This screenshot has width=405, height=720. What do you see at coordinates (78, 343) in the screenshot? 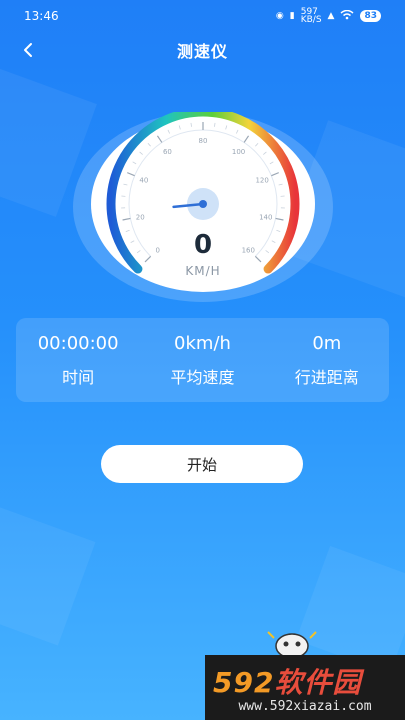
I see `stat-time-value: 00:00:00` at bounding box center [78, 343].